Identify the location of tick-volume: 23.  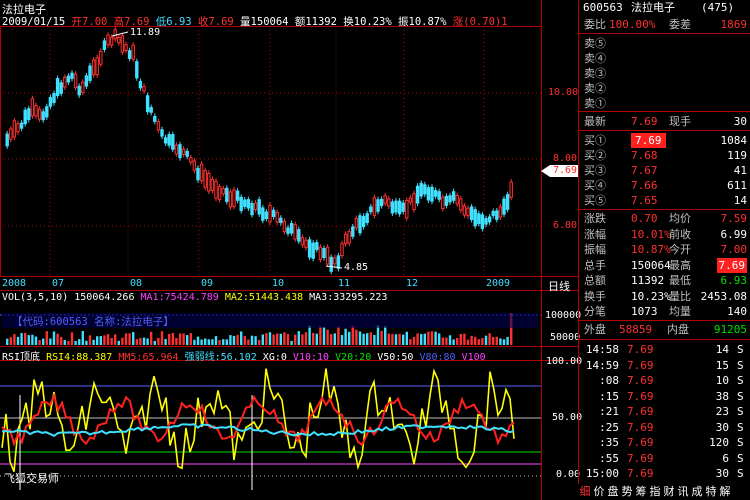
(722, 411).